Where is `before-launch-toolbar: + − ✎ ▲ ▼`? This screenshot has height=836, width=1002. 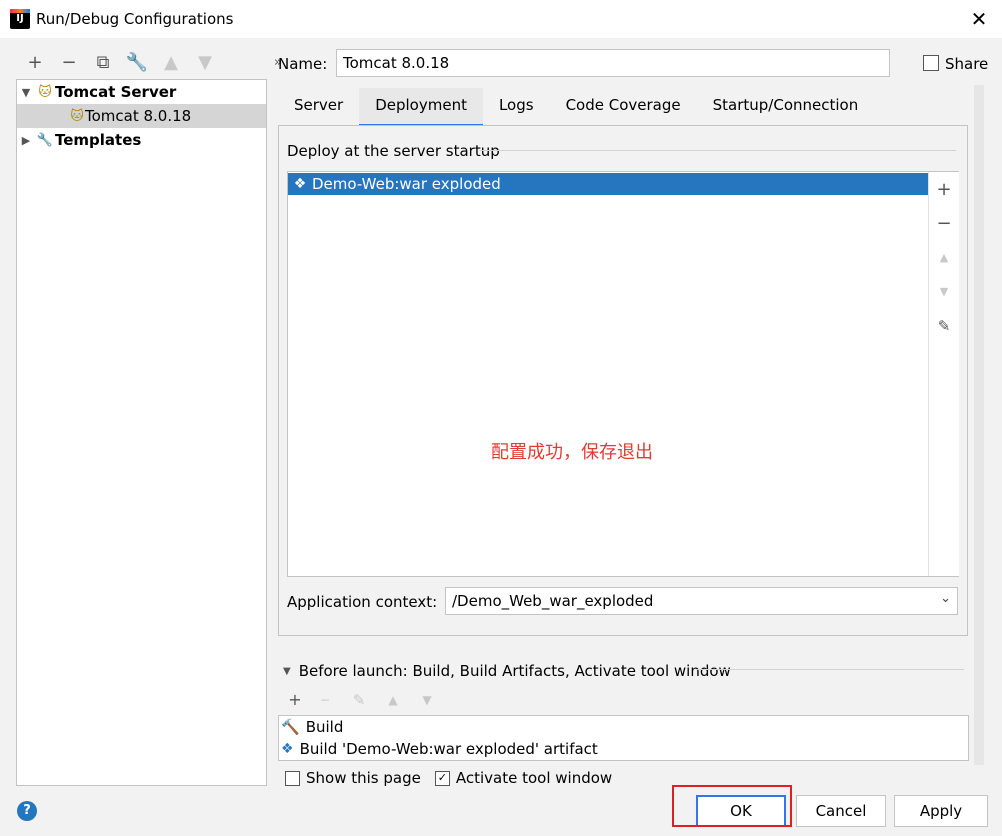
before-launch-toolbar: + − ✎ ▲ ▼ is located at coordinates (363, 700).